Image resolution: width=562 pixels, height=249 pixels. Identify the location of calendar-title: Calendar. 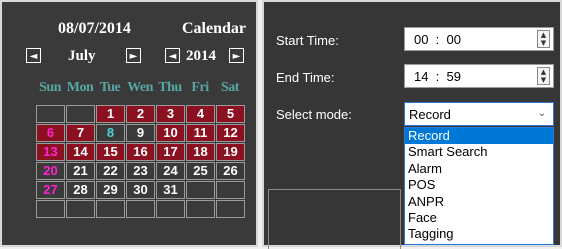
(214, 28).